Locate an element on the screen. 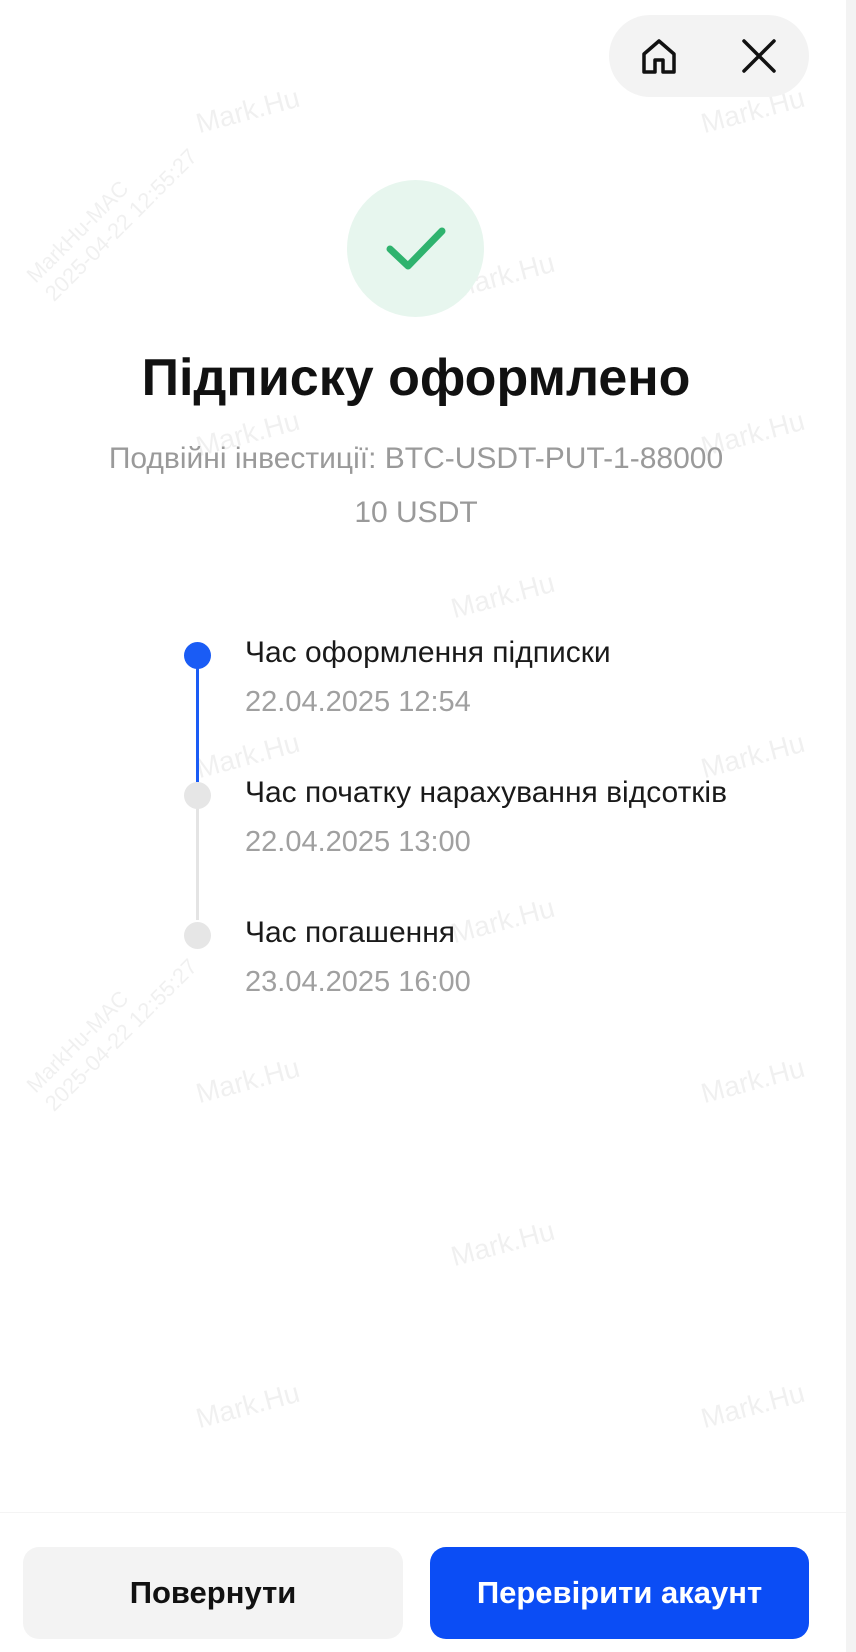  success-badge is located at coordinates (415, 248).